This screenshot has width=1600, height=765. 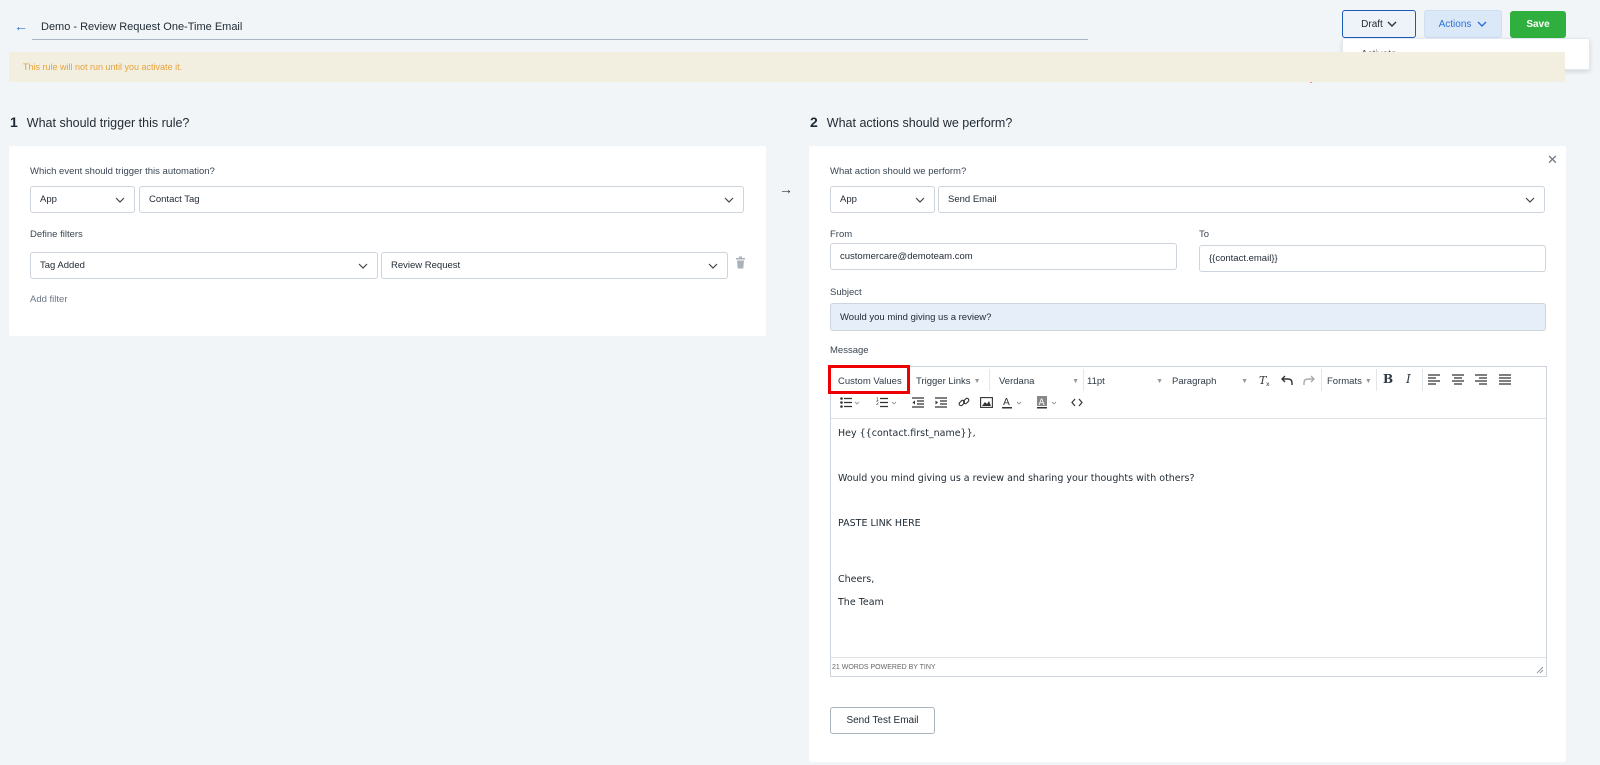 What do you see at coordinates (1538, 24) in the screenshot?
I see `save-button: Save` at bounding box center [1538, 24].